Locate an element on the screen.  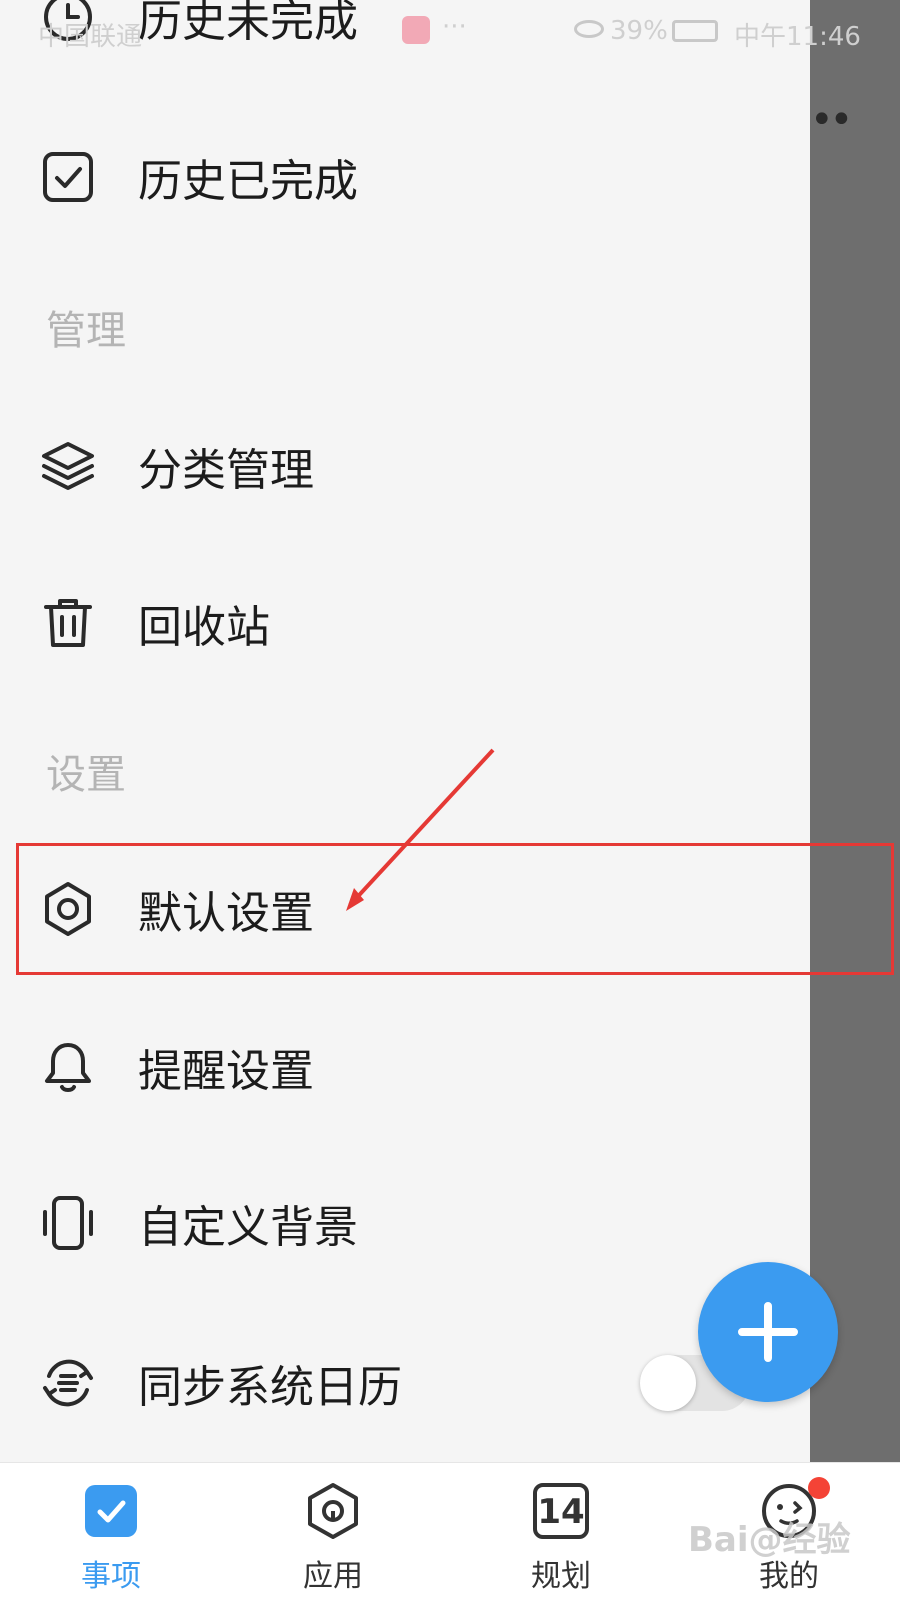
notification-app-icon is located at coordinates (416, 30).